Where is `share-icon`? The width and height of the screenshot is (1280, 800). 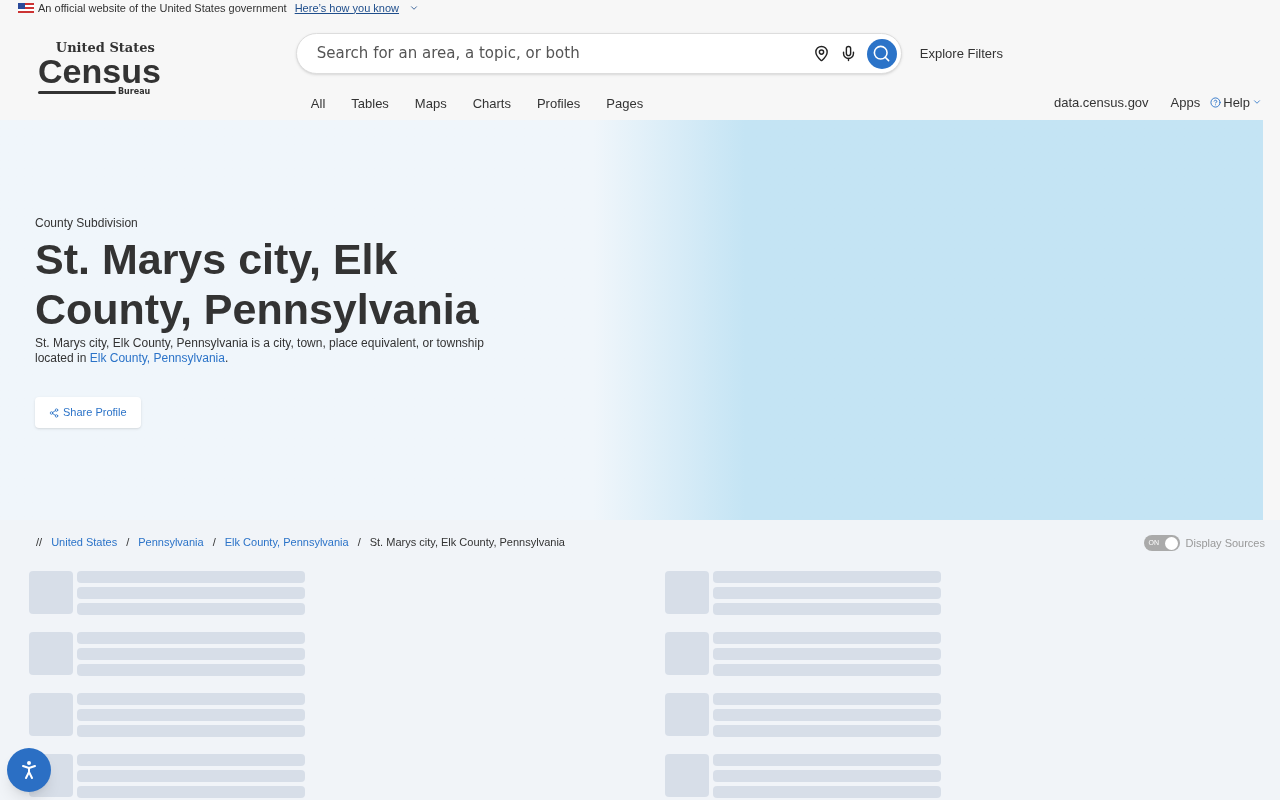 share-icon is located at coordinates (54, 412).